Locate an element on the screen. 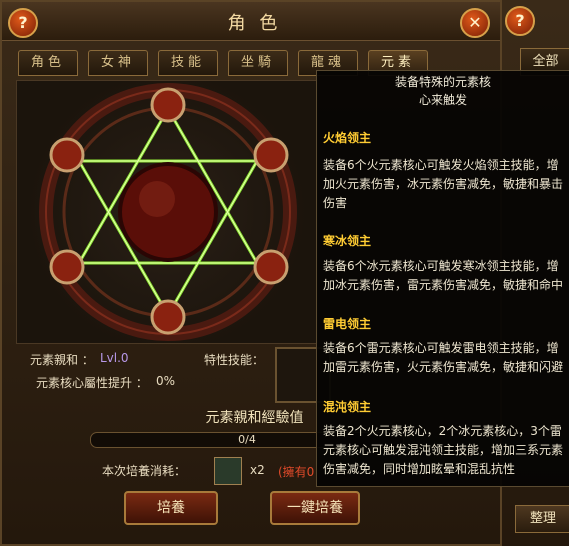 The image size is (569, 546). close-icon: ✕ is located at coordinates (475, 23).